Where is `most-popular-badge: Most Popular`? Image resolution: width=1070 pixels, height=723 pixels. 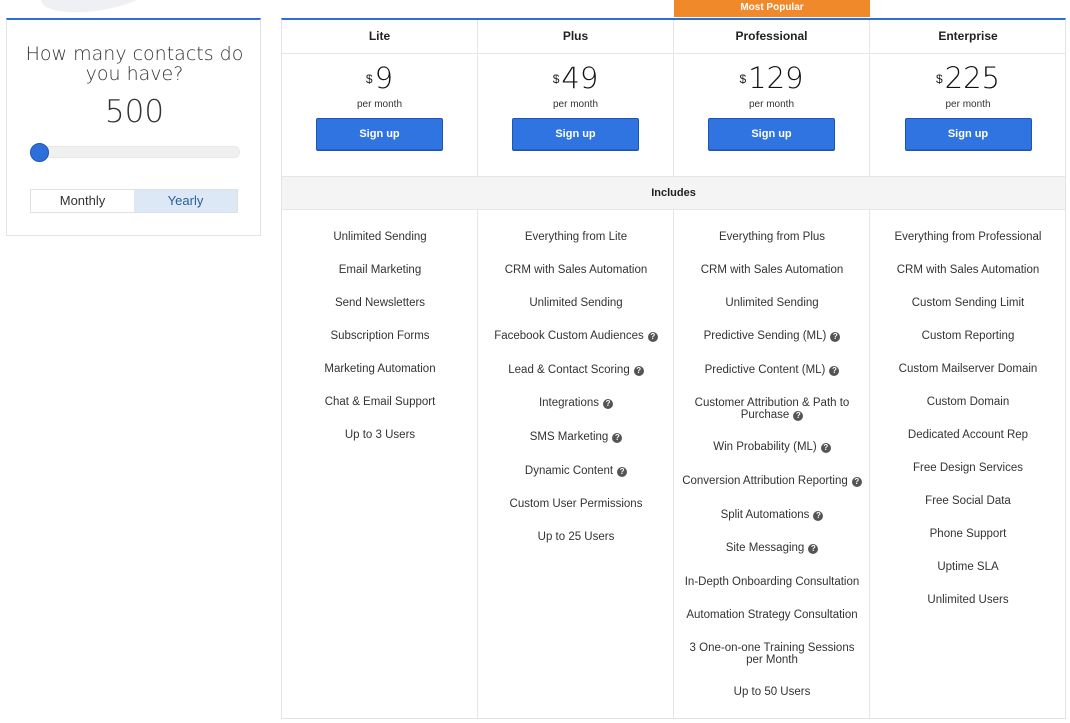
most-popular-badge: Most Popular is located at coordinates (772, 8).